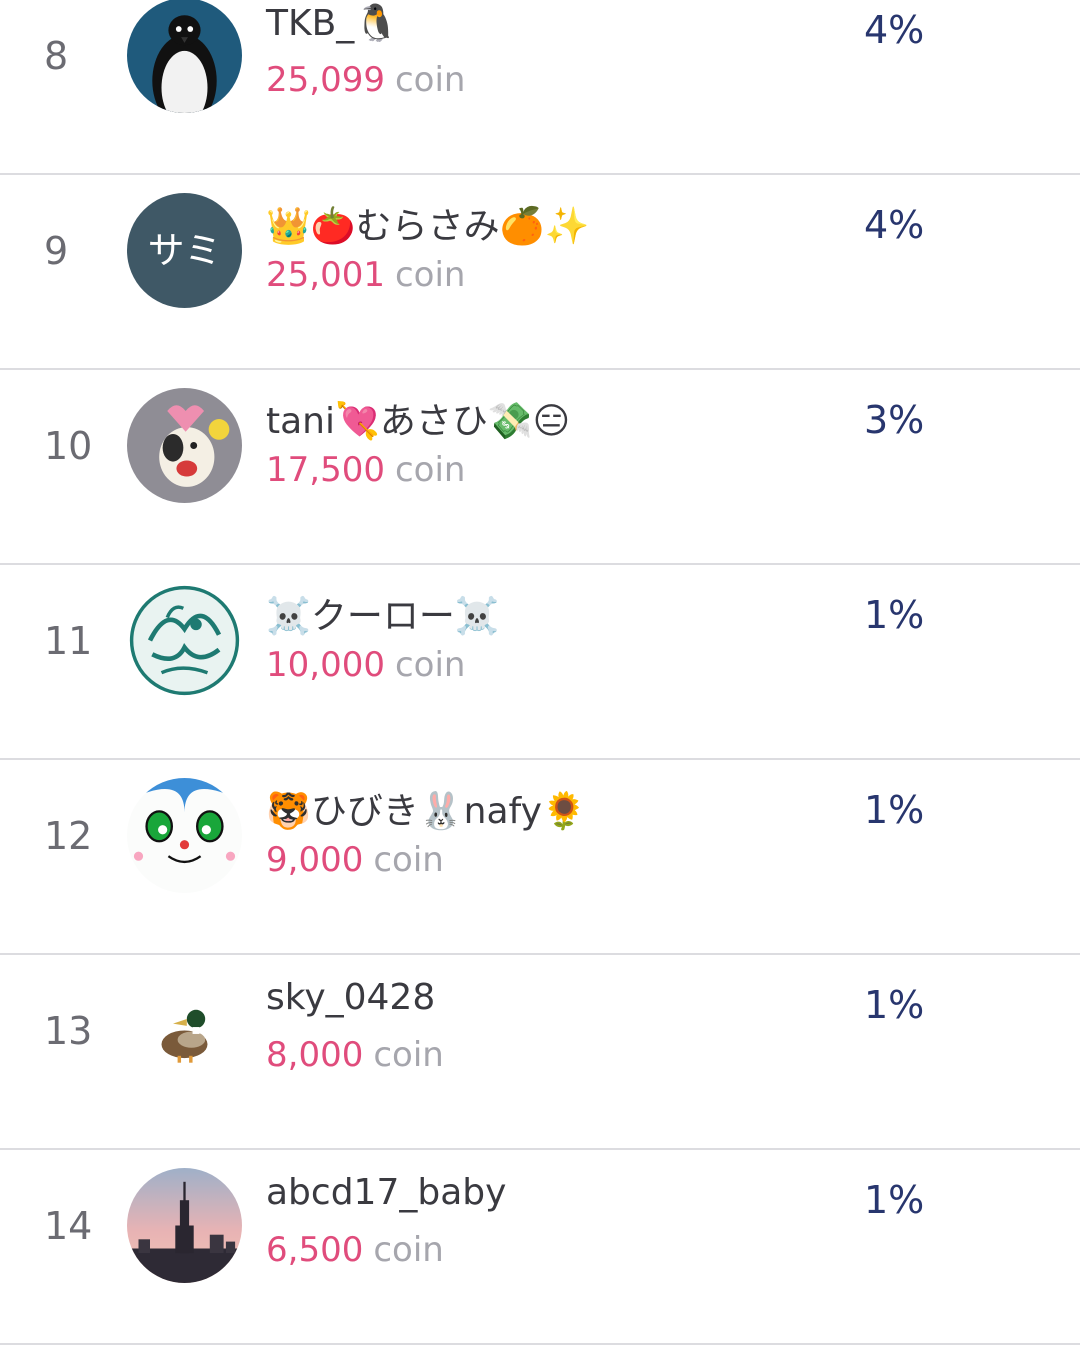  I want to click on phoenix-pattern-avatar-icon, so click(184, 640).